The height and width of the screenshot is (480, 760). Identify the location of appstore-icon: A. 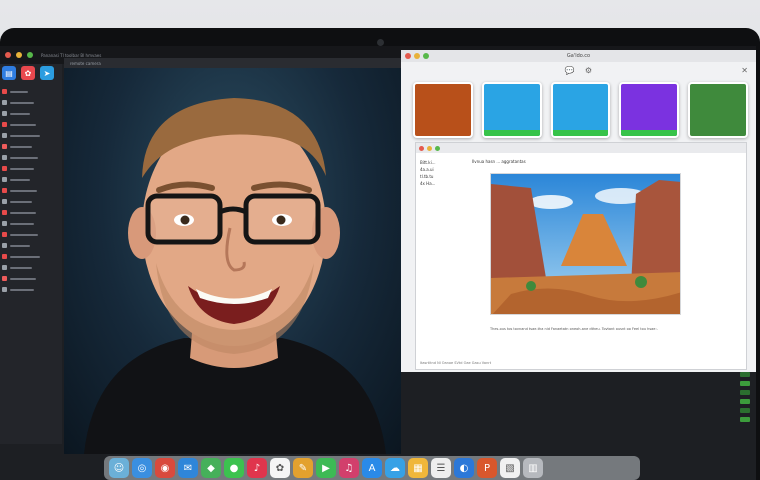
(372, 468).